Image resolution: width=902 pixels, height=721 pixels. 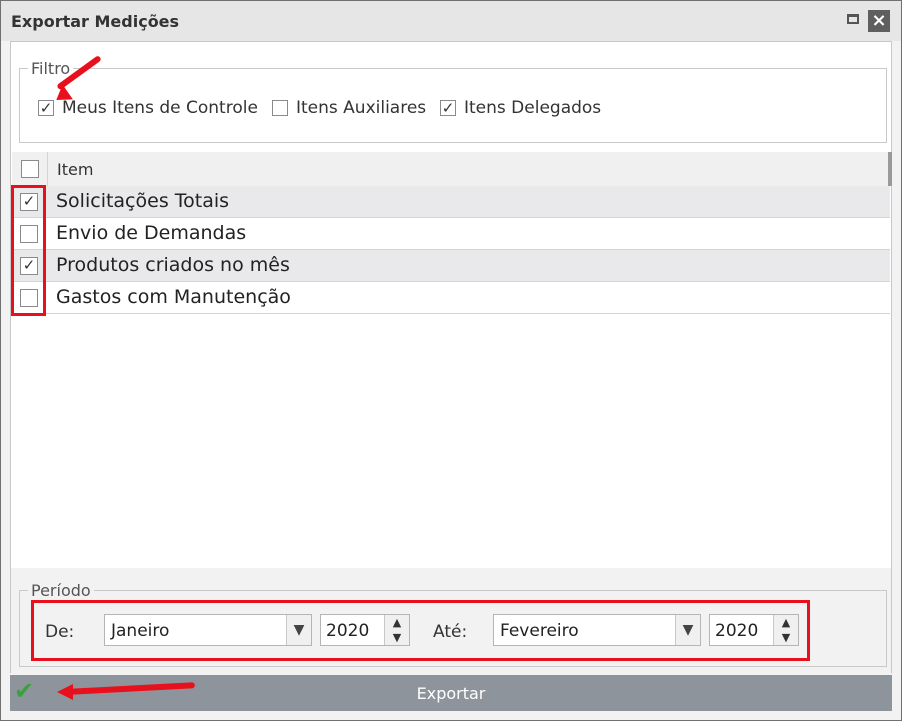 I want to click on filter-checkbox-itens-auxiliares, so click(x=280, y=108).